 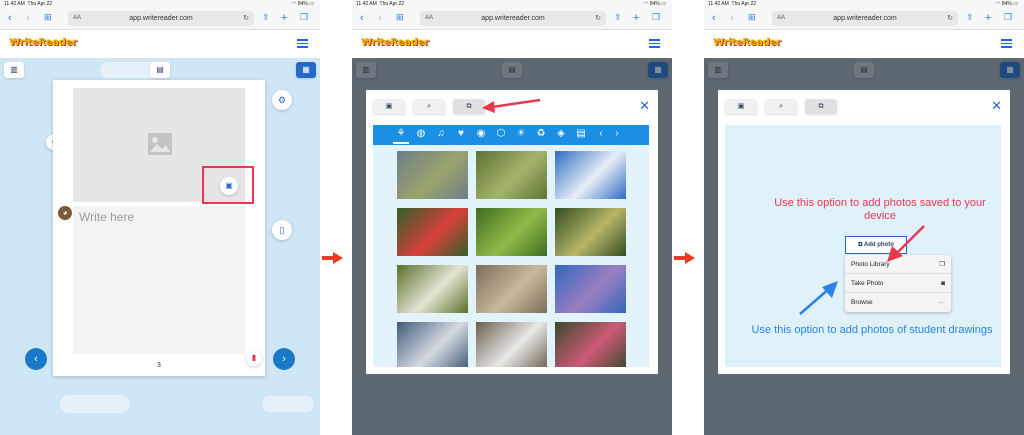 I want to click on status-bar: 11:42 AM Thu Apr 22 ◠ 84% ▭, so click(x=864, y=4).